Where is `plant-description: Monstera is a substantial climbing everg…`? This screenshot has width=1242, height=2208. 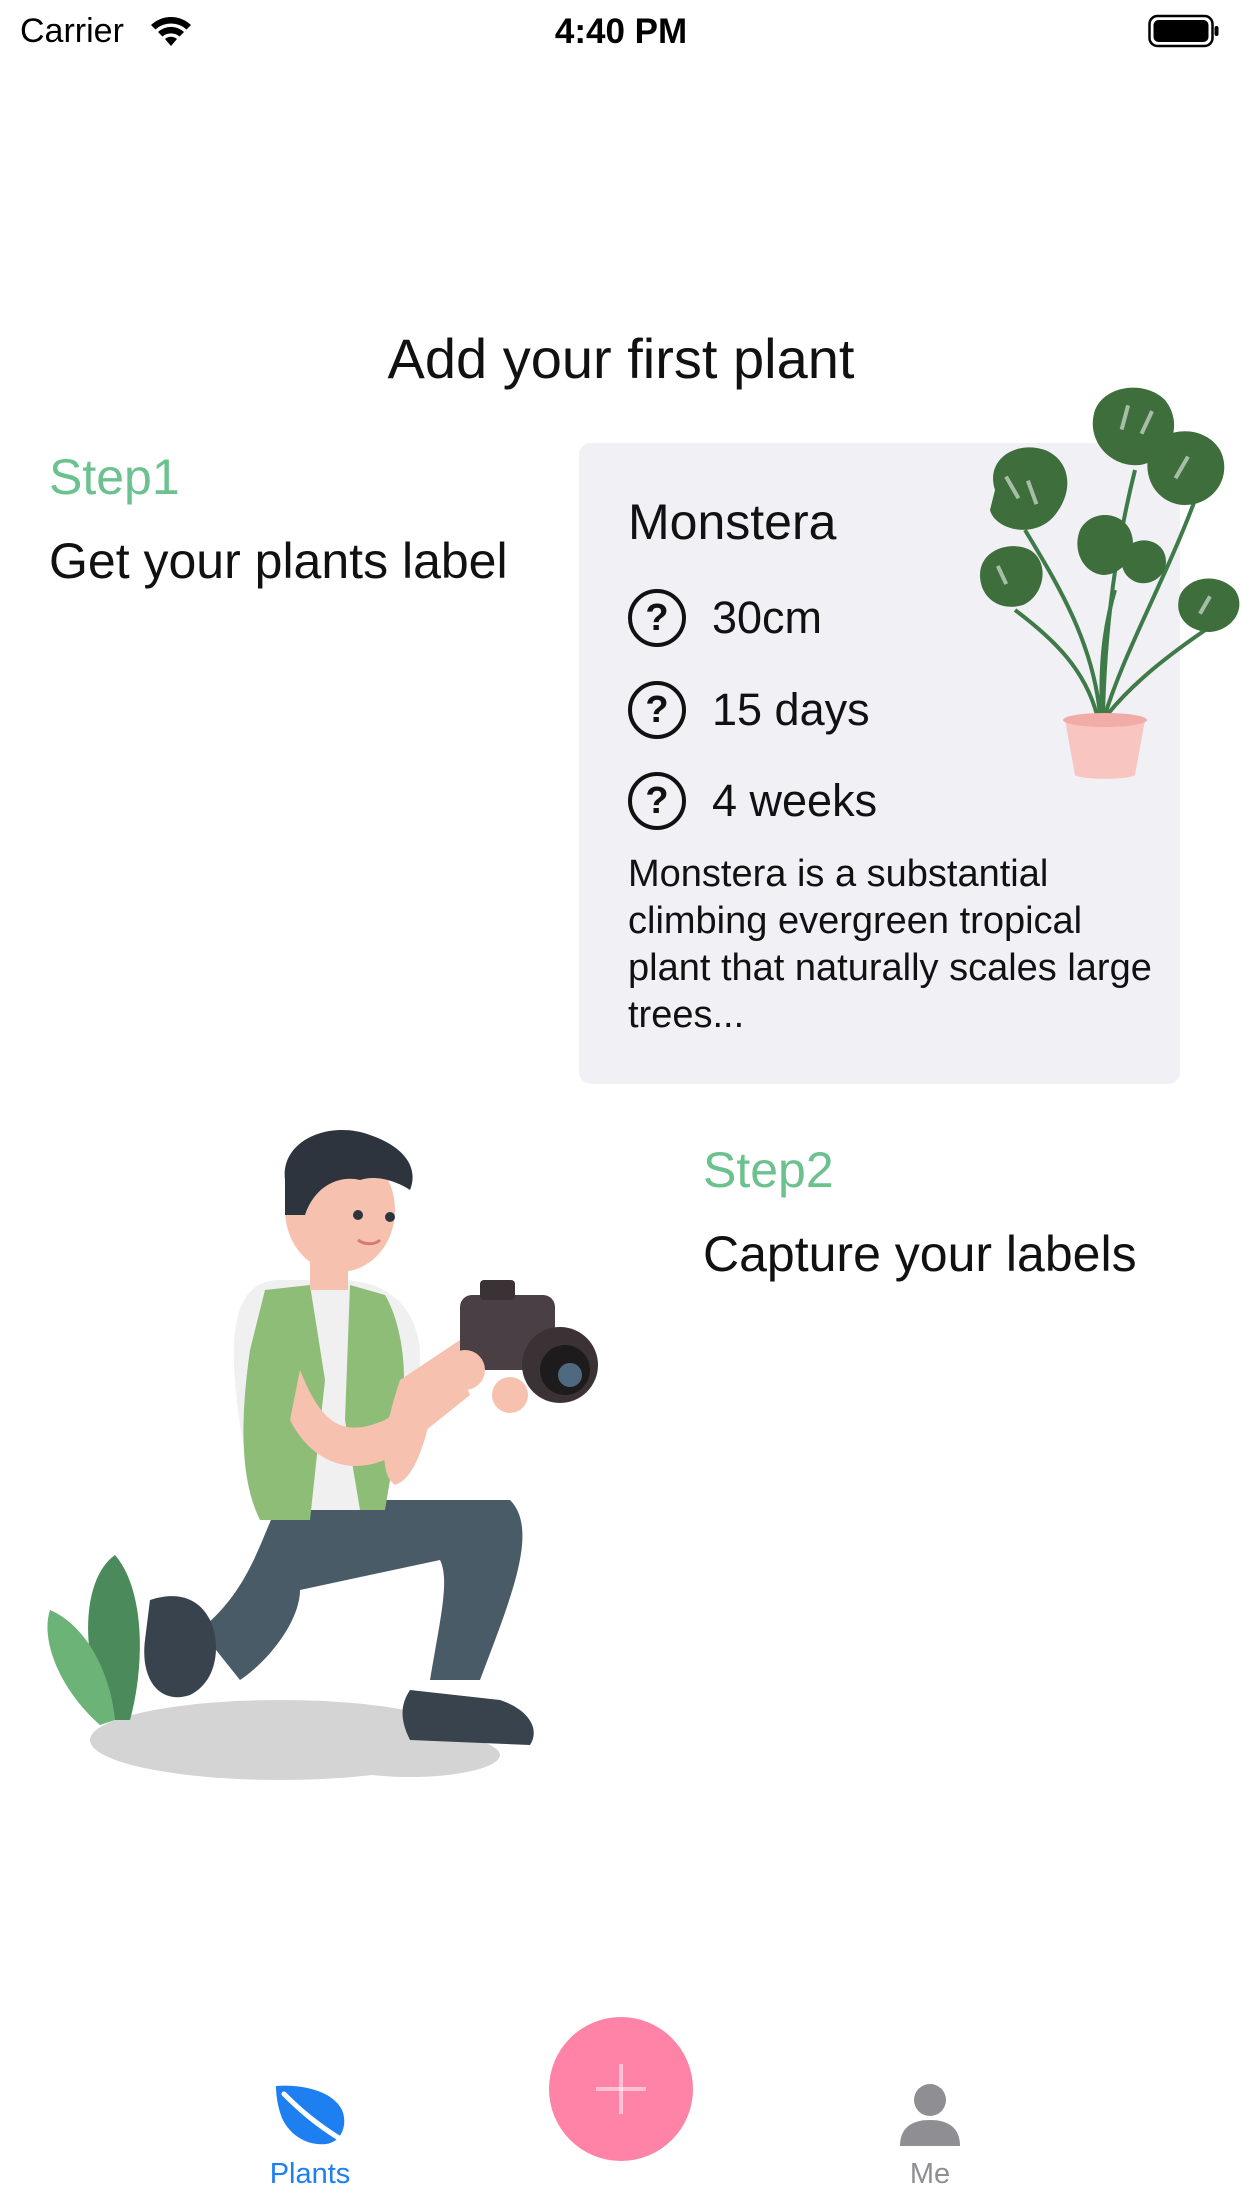 plant-description: Monstera is a substantial climbing everg… is located at coordinates (890, 944).